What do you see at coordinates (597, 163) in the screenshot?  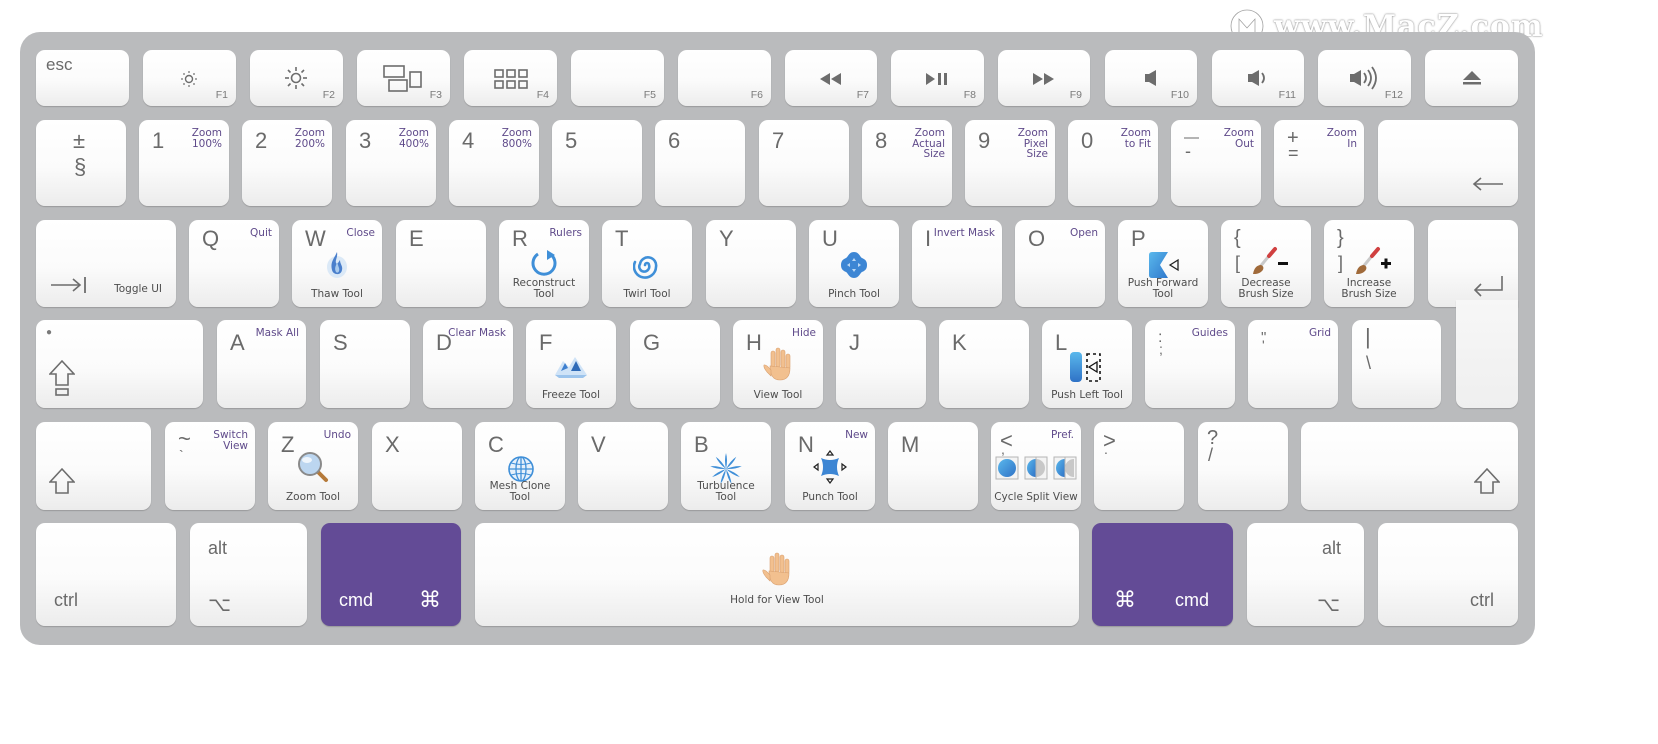 I see `key-5: 5` at bounding box center [597, 163].